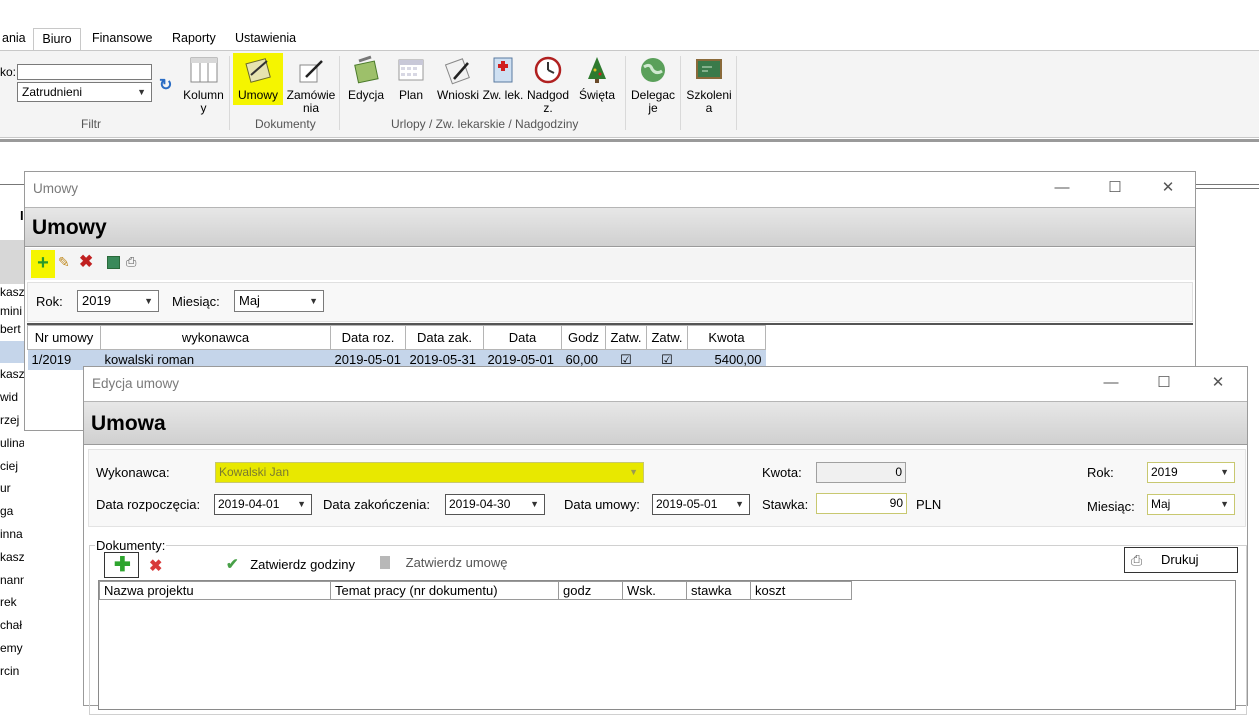  I want to click on list-item: emy, so click(12, 648).